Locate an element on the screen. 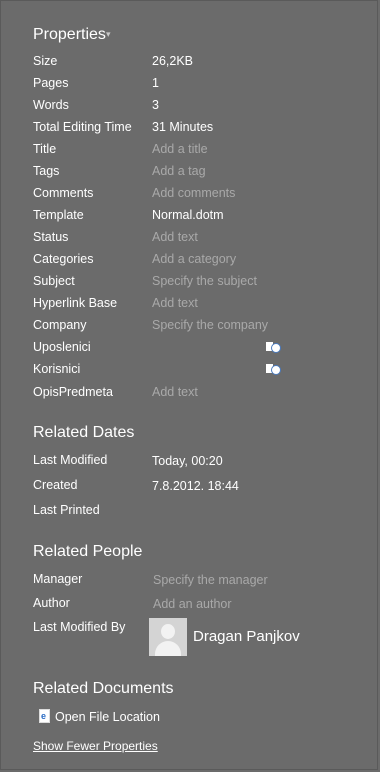  people-label-last-modified-by: Last Modified By is located at coordinates (79, 627).